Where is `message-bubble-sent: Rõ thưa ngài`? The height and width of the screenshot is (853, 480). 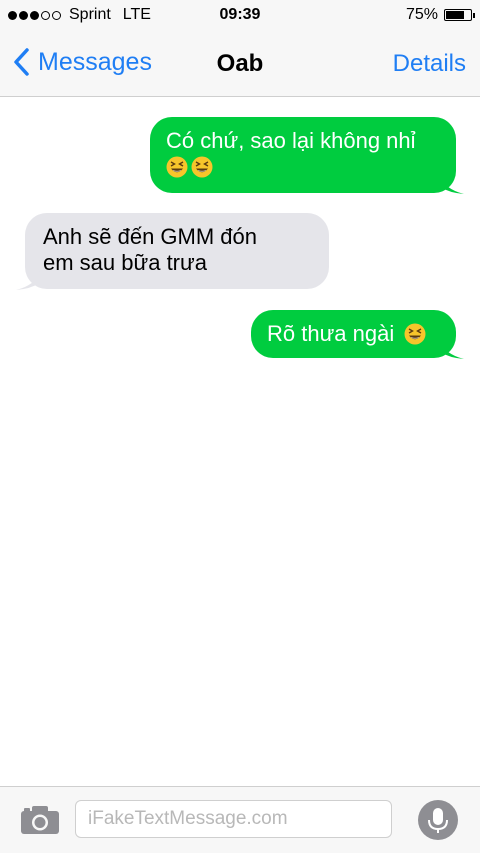
message-bubble-sent: Rõ thưa ngài is located at coordinates (353, 334).